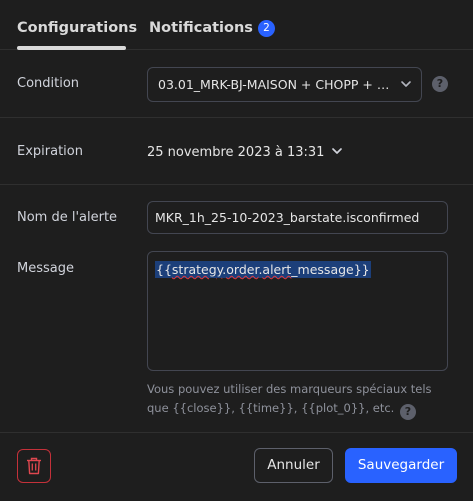  What do you see at coordinates (263, 269) in the screenshot?
I see `message-text: {{strategy.order.alert_message}}` at bounding box center [263, 269].